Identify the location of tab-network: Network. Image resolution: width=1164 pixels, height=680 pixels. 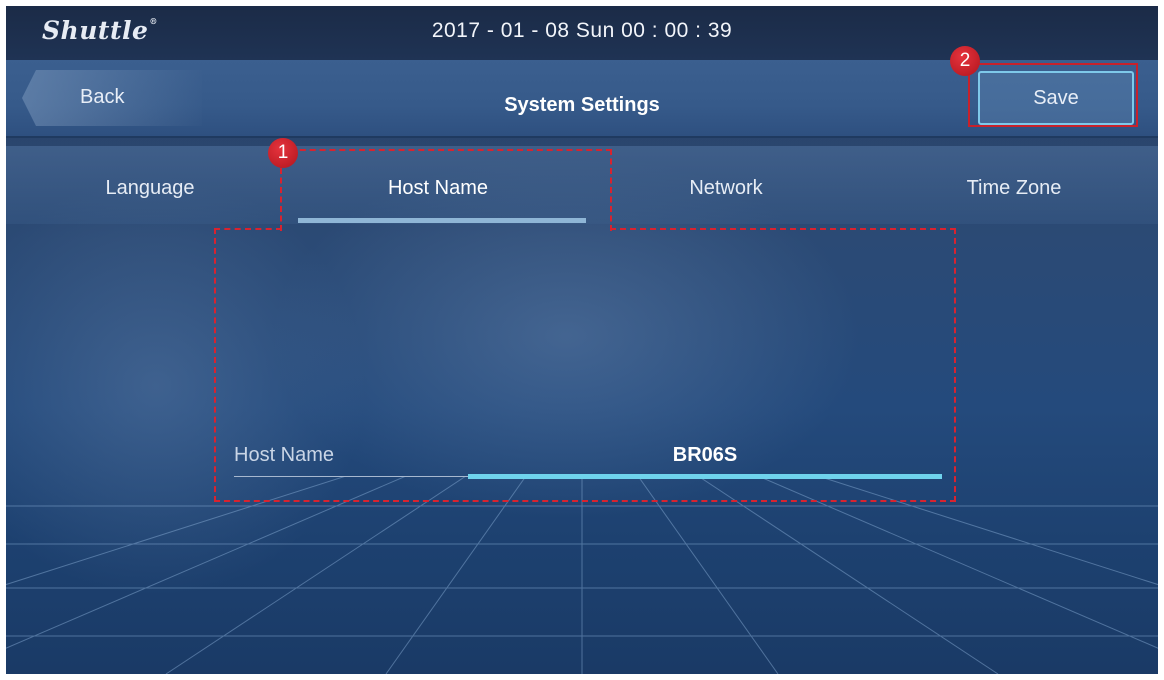
(726, 185).